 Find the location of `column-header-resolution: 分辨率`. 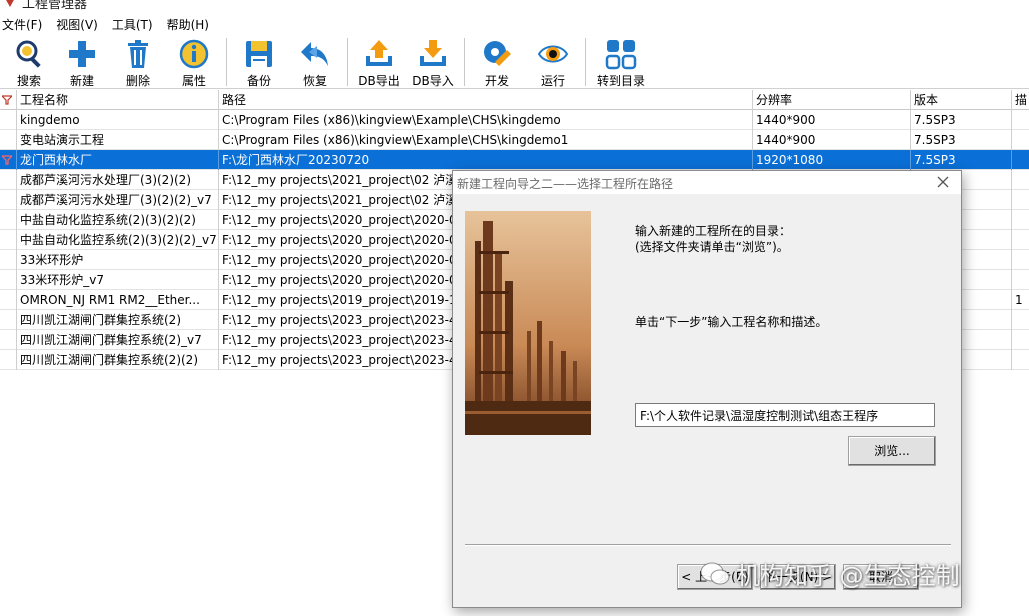

column-header-resolution: 分辨率 is located at coordinates (832, 100).